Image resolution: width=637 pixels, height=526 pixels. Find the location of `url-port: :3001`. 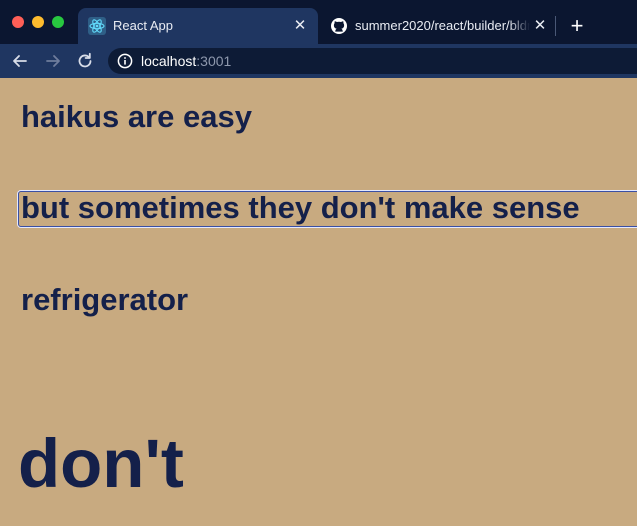

url-port: :3001 is located at coordinates (214, 61).